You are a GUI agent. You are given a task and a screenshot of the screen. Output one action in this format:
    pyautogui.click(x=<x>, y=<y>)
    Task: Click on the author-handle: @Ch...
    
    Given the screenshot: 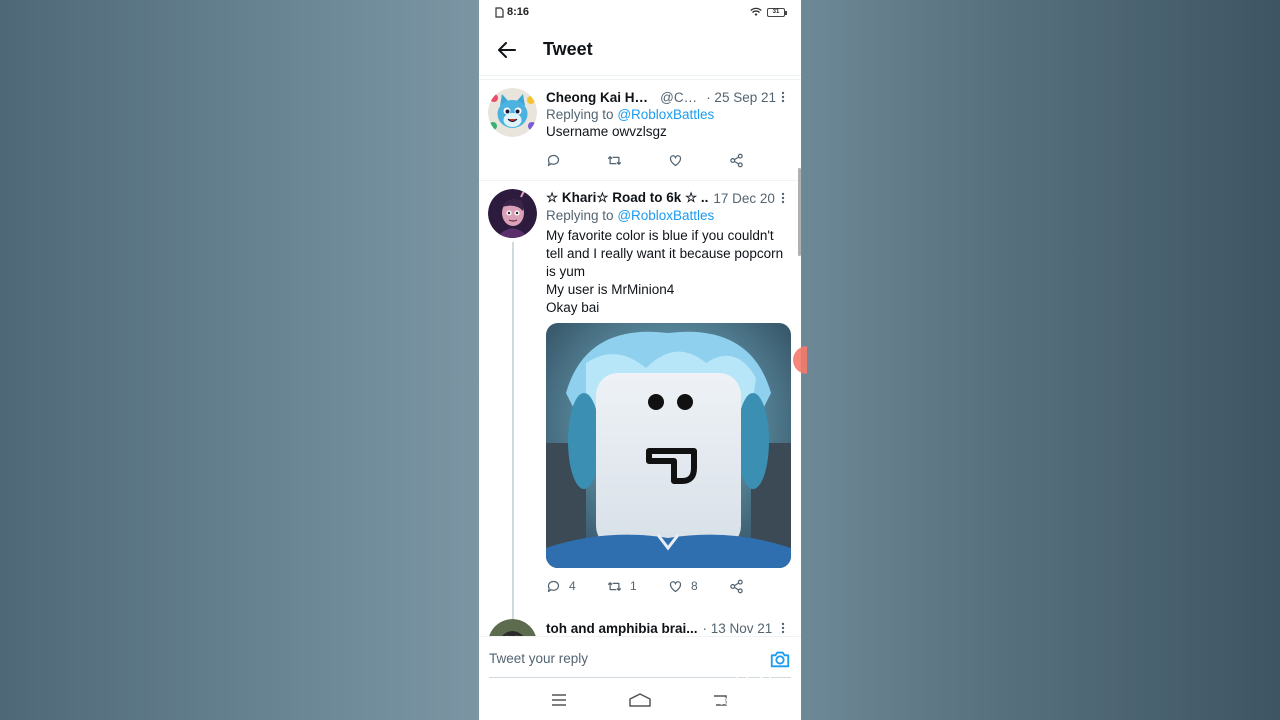 What is the action you would take?
    pyautogui.click(x=680, y=97)
    